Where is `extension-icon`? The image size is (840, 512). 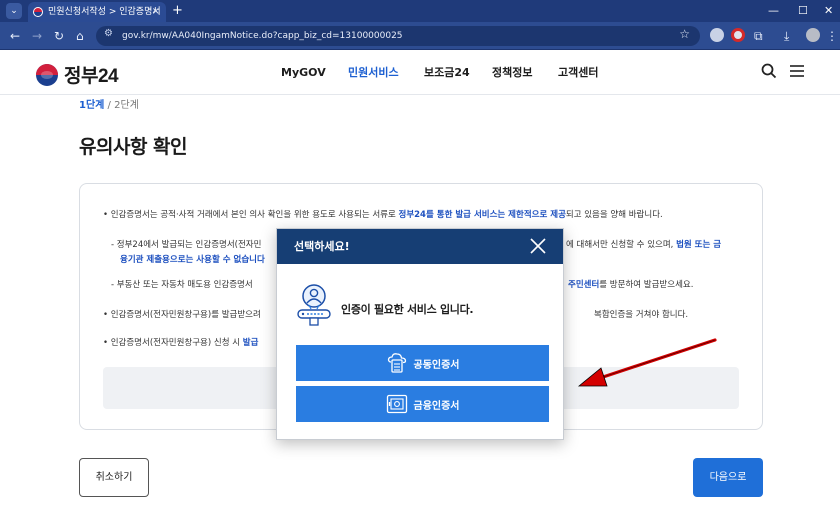 extension-icon is located at coordinates (717, 35).